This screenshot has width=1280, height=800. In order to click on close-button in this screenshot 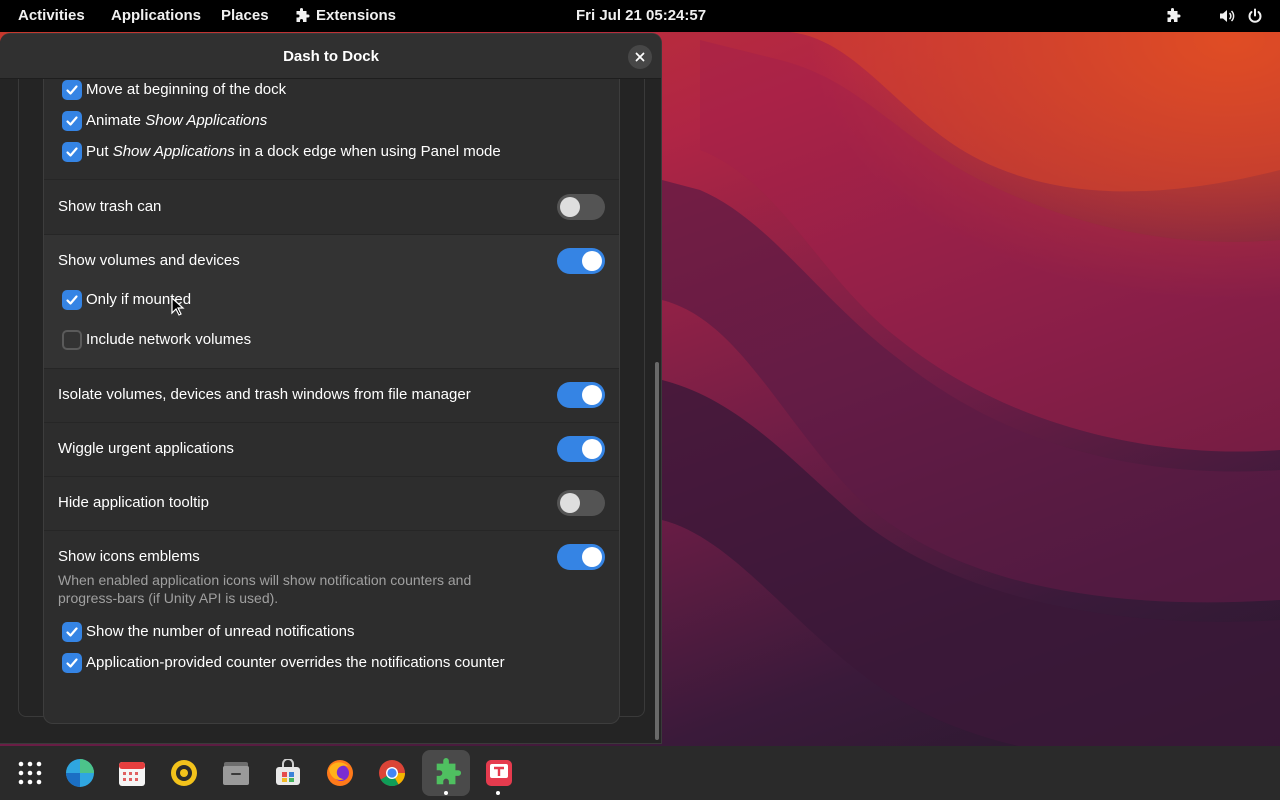, I will do `click(640, 57)`.